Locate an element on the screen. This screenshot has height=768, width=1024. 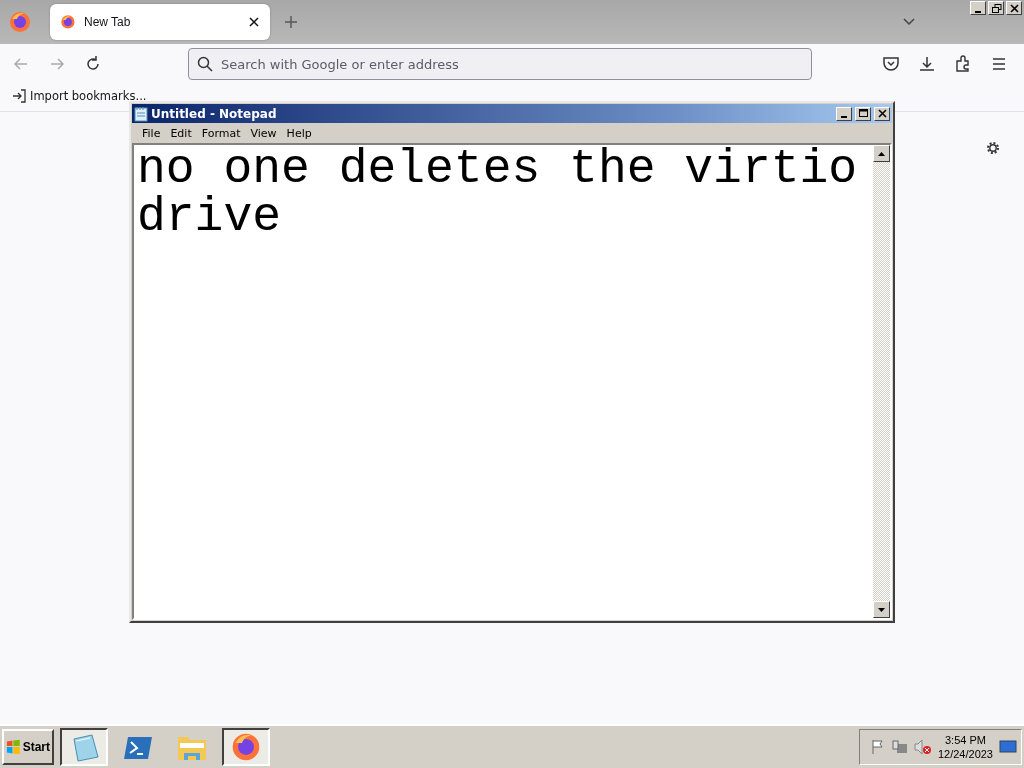
scroll-up-button is located at coordinates (881, 153).